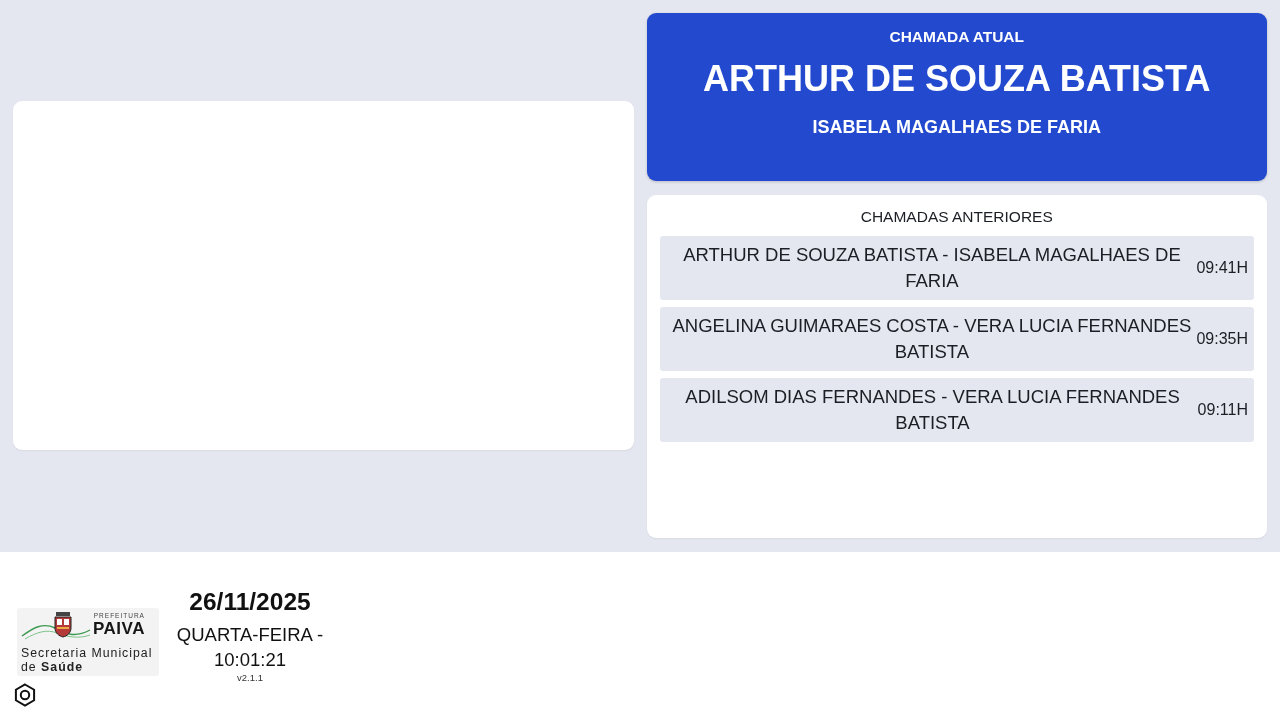 The width and height of the screenshot is (1280, 720). What do you see at coordinates (1222, 410) in the screenshot?
I see `call-time-text: 09:11H` at bounding box center [1222, 410].